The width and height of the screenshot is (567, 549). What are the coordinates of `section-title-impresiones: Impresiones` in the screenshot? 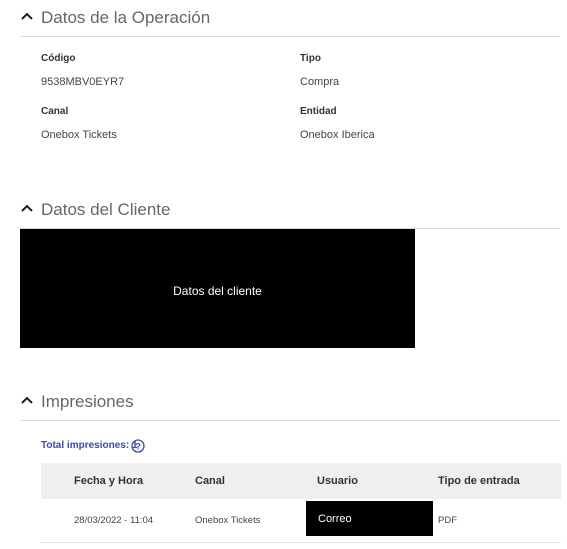 It's located at (87, 401).